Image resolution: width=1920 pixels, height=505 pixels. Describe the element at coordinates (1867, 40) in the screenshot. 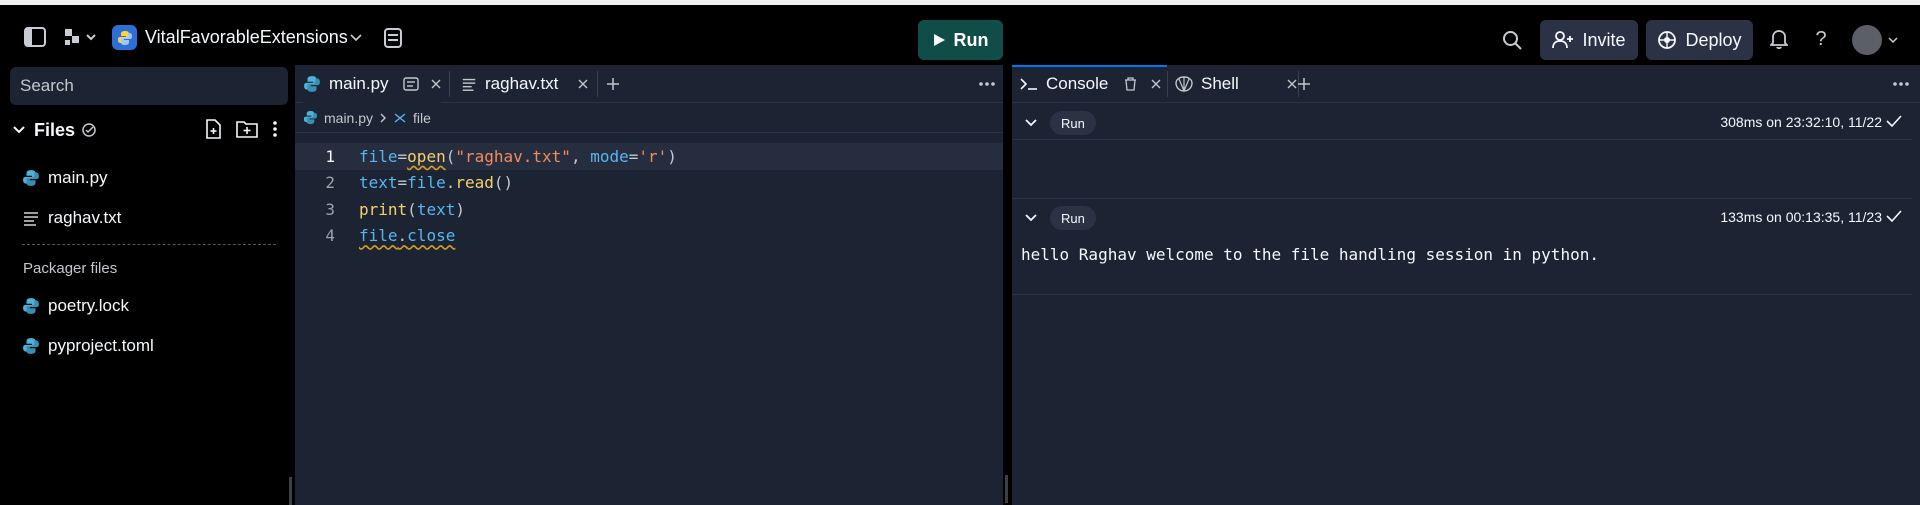

I see `avatar` at that location.